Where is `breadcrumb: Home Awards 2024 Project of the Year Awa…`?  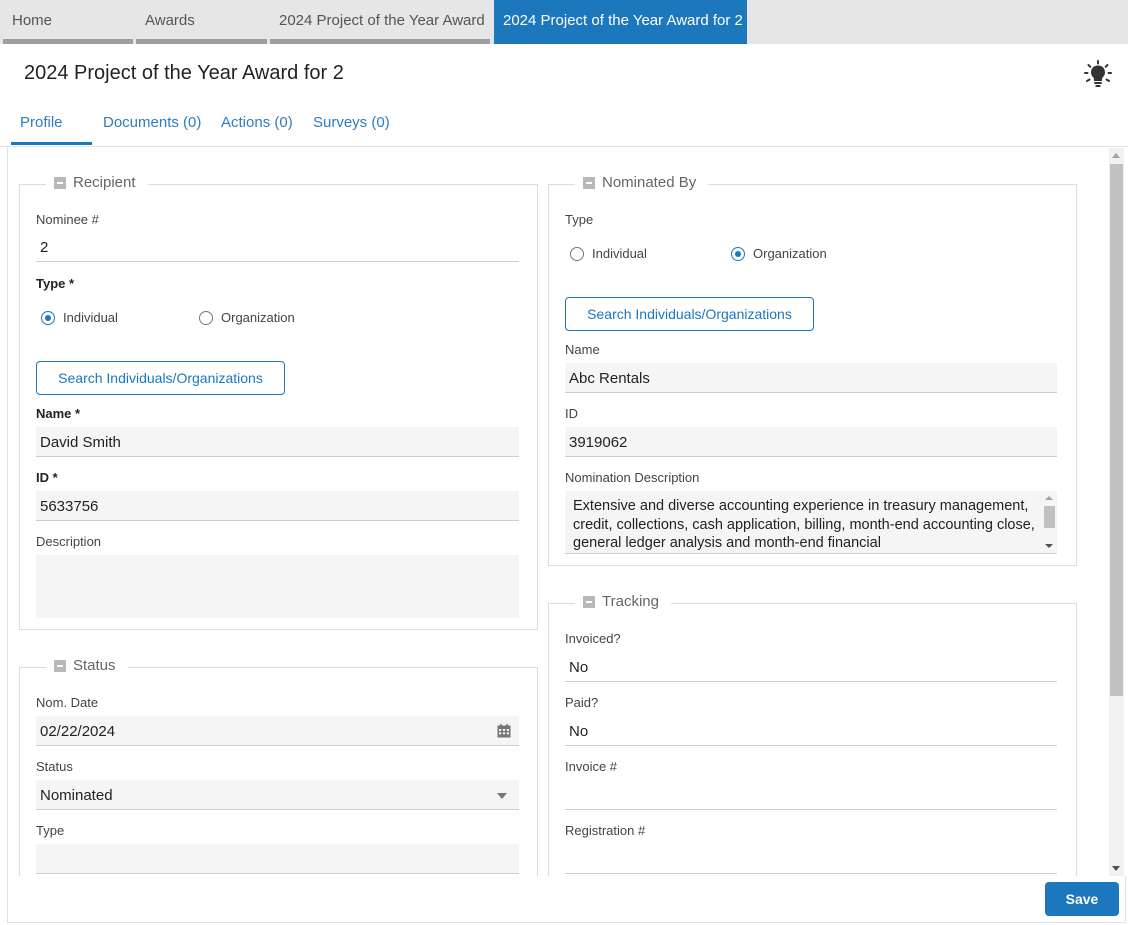
breadcrumb: Home Awards 2024 Project of the Year Awa… is located at coordinates (564, 22).